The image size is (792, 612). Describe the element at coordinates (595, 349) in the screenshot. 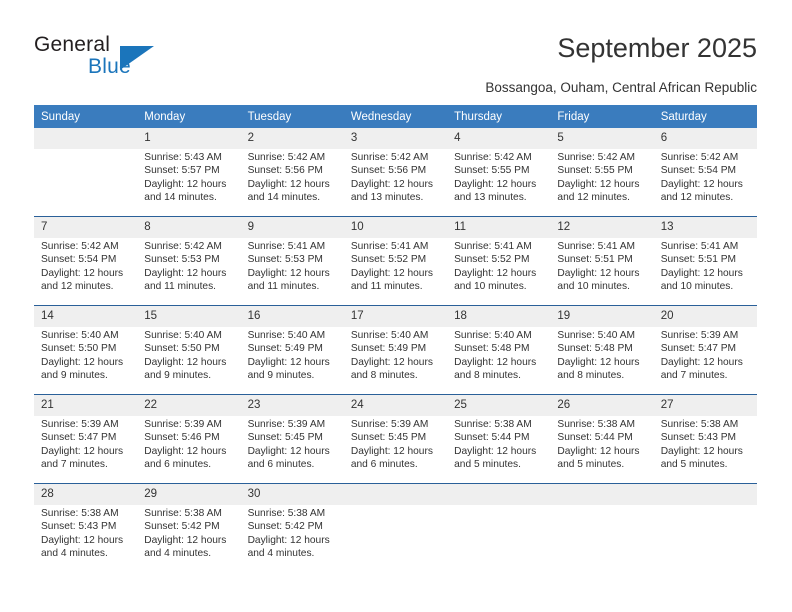

I see `sunset-text: Sunset: 5:48 PM` at that location.